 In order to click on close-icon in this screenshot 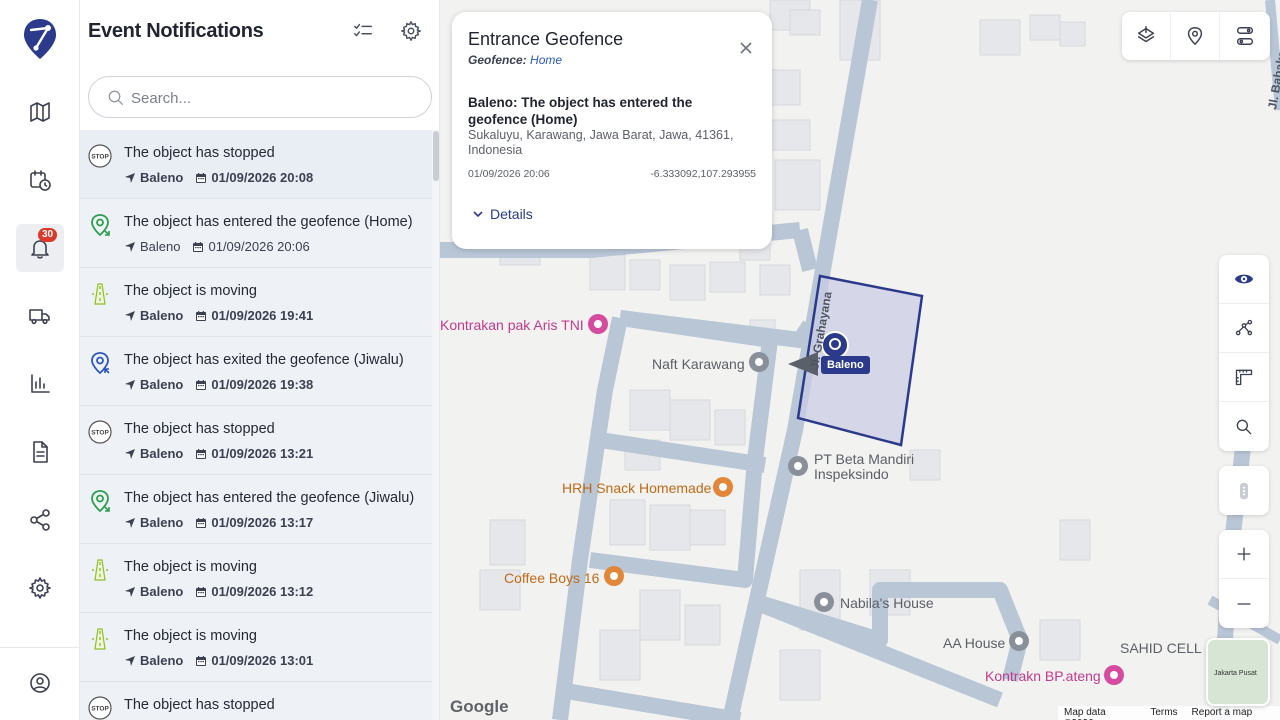, I will do `click(746, 48)`.